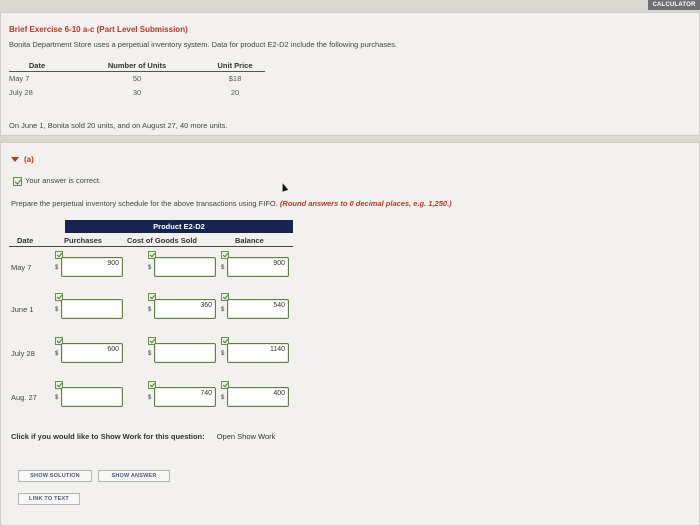  I want to click on part-toggle: (a), so click(22, 159).